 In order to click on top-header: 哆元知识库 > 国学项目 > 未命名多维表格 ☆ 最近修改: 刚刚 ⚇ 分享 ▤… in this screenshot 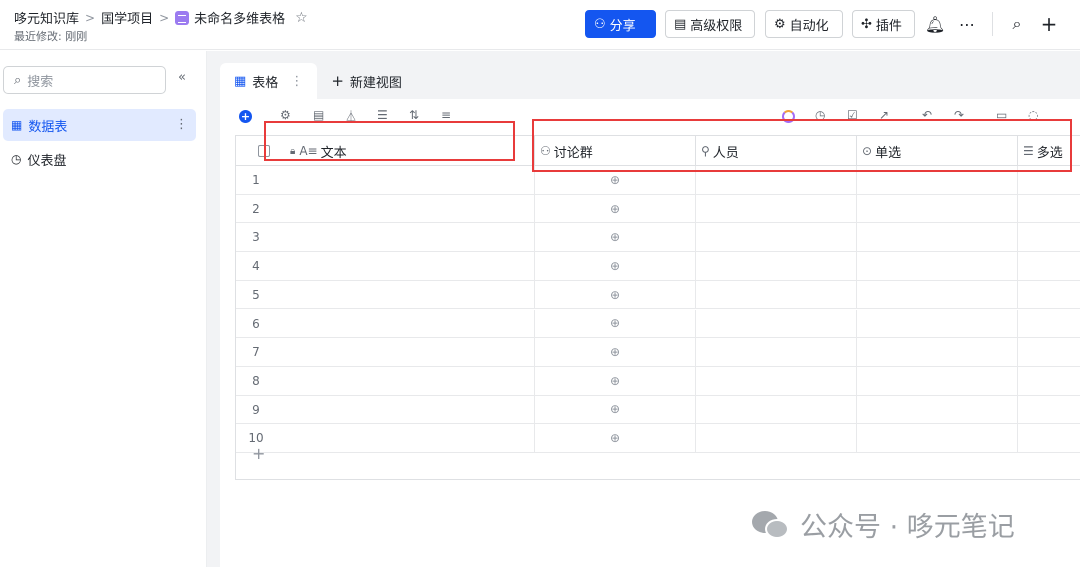, I will do `click(540, 25)`.